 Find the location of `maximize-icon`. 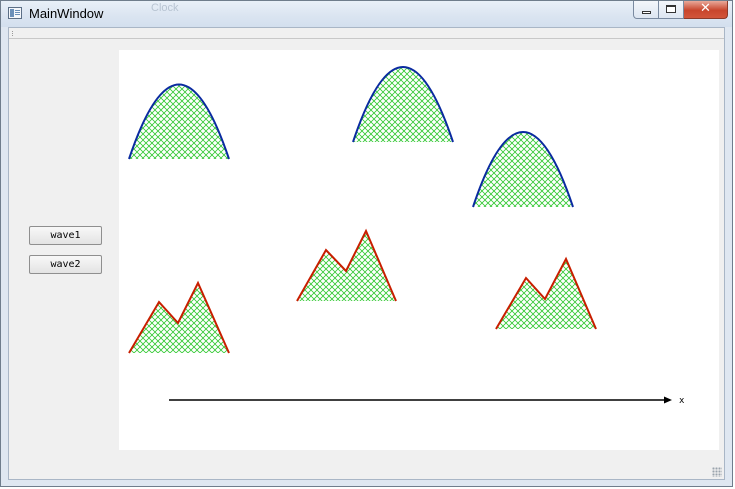

maximize-icon is located at coordinates (671, 9).